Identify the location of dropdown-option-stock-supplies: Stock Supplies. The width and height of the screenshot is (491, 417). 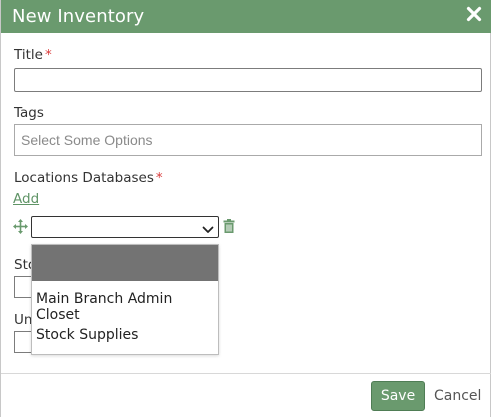
(87, 335).